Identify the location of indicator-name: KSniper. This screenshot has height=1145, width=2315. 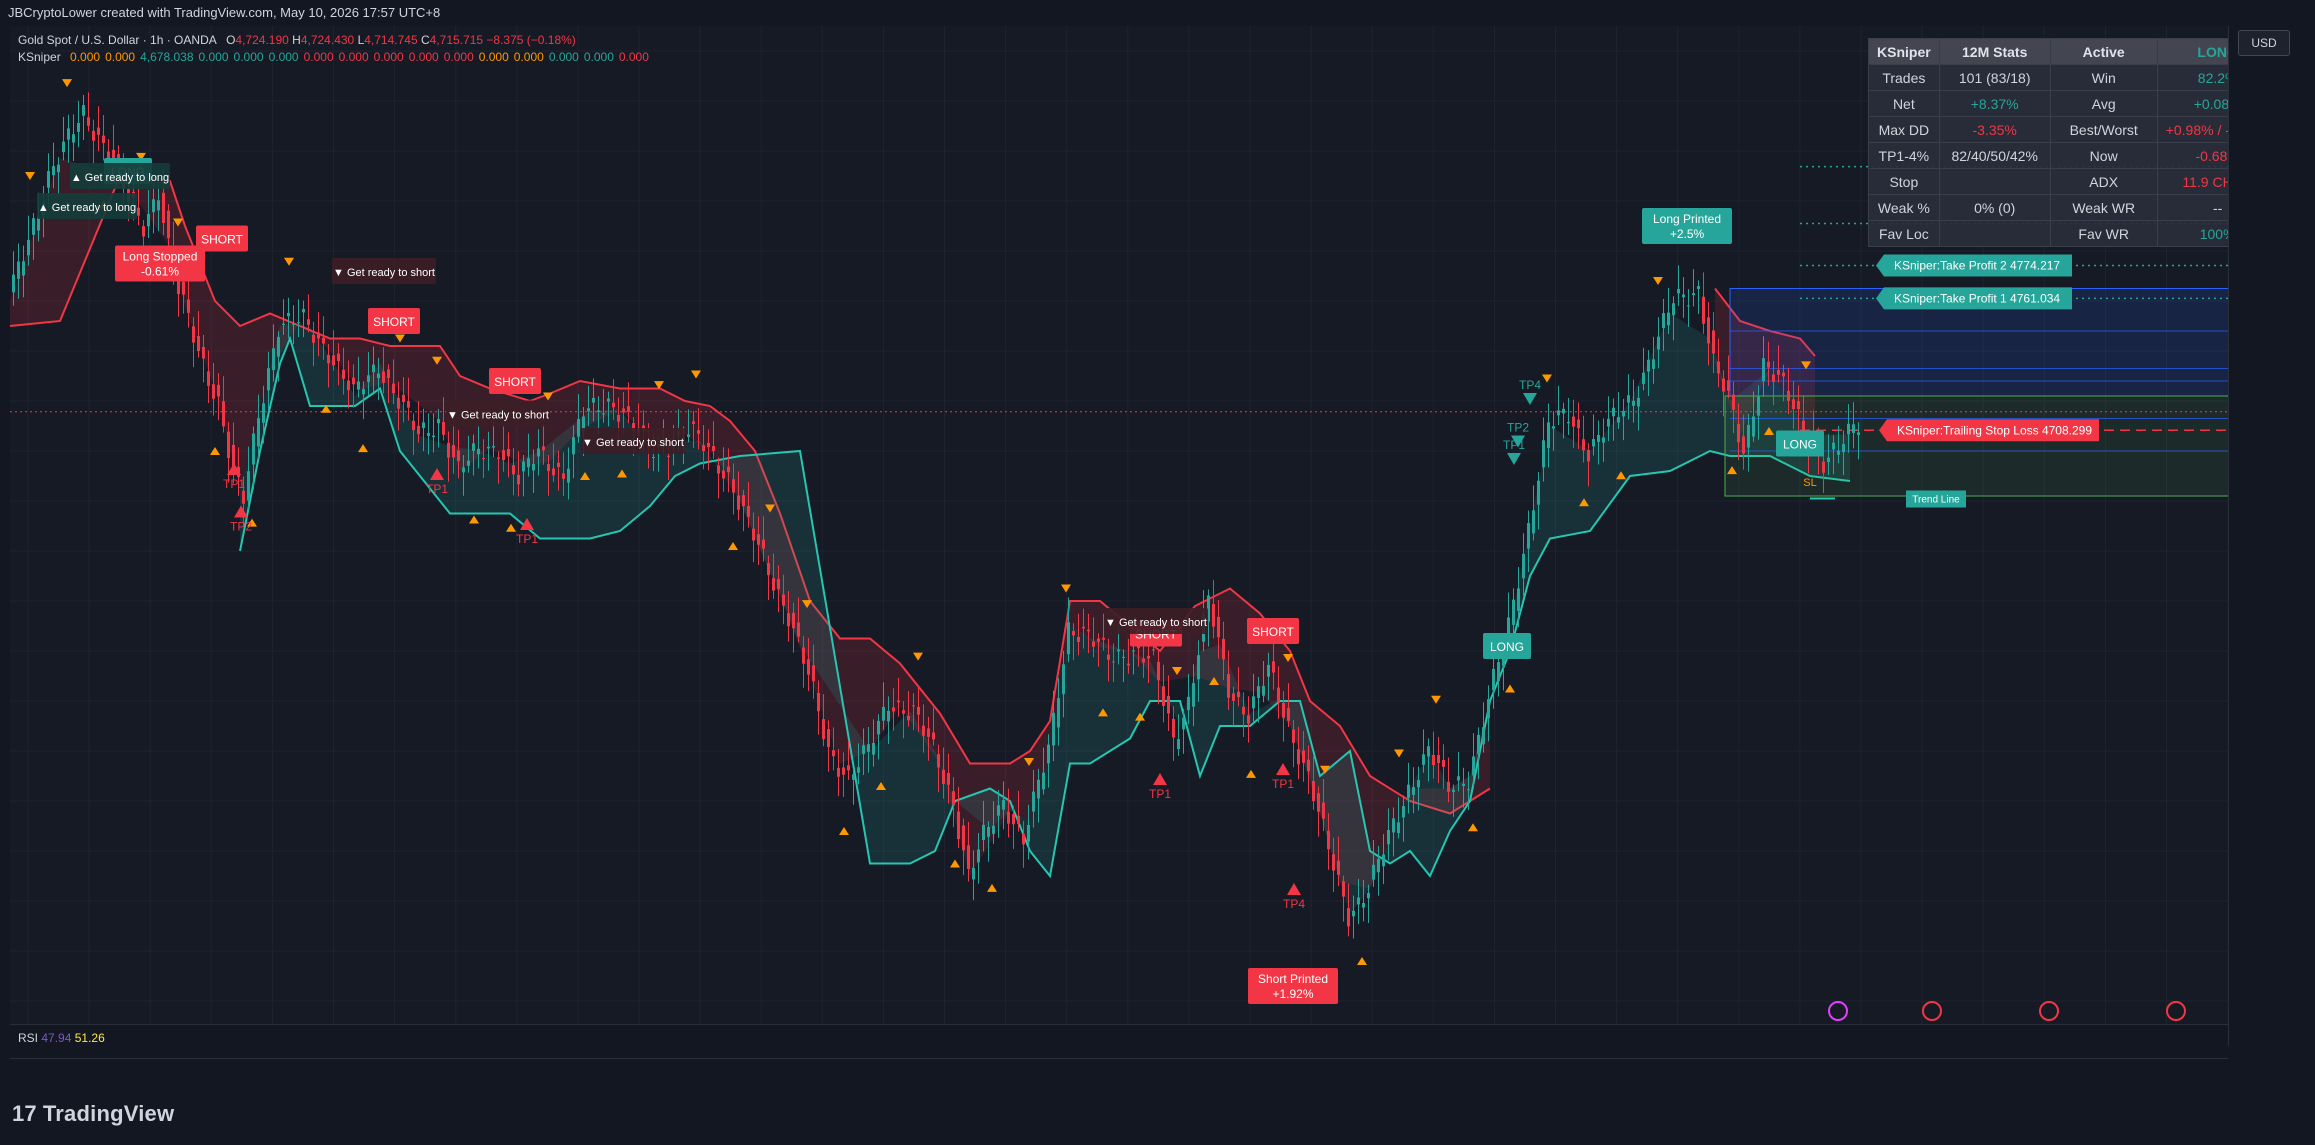
(39, 57).